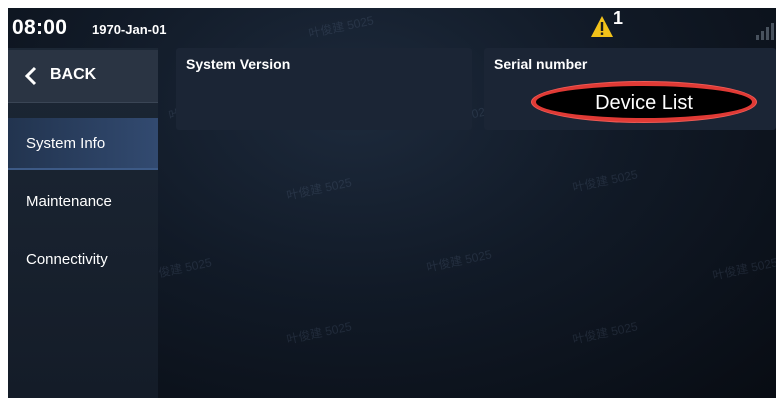 This screenshot has width=781, height=400. Describe the element at coordinates (30, 76) in the screenshot. I see `chevron-left-icon` at that location.